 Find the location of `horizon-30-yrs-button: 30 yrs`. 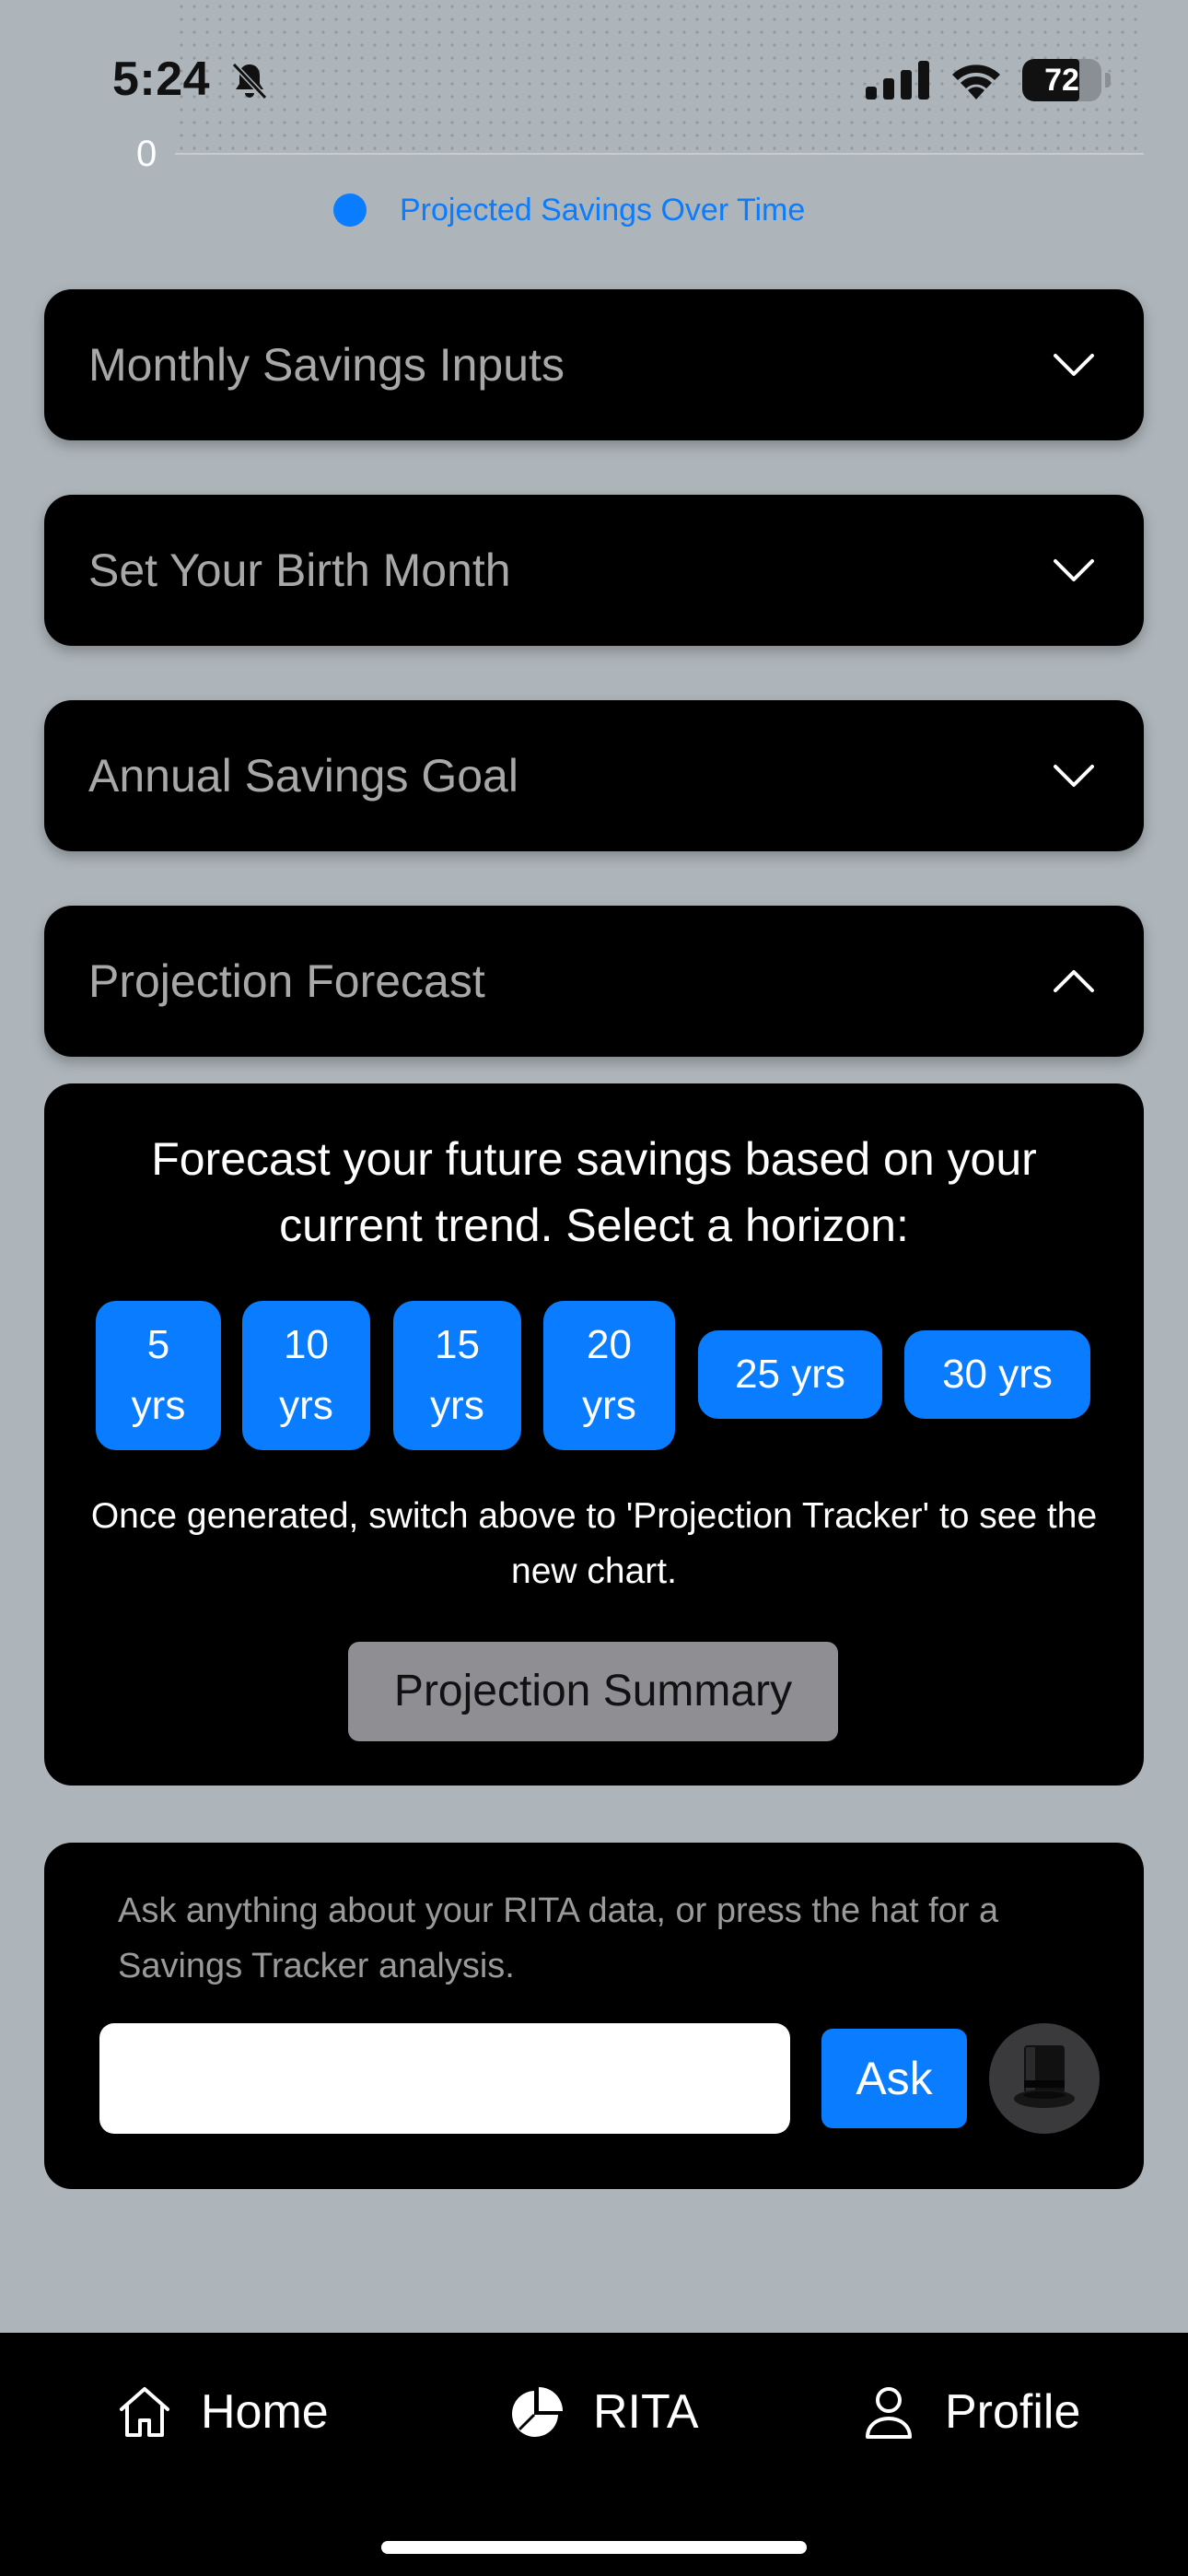

horizon-30-yrs-button: 30 yrs is located at coordinates (997, 1374).